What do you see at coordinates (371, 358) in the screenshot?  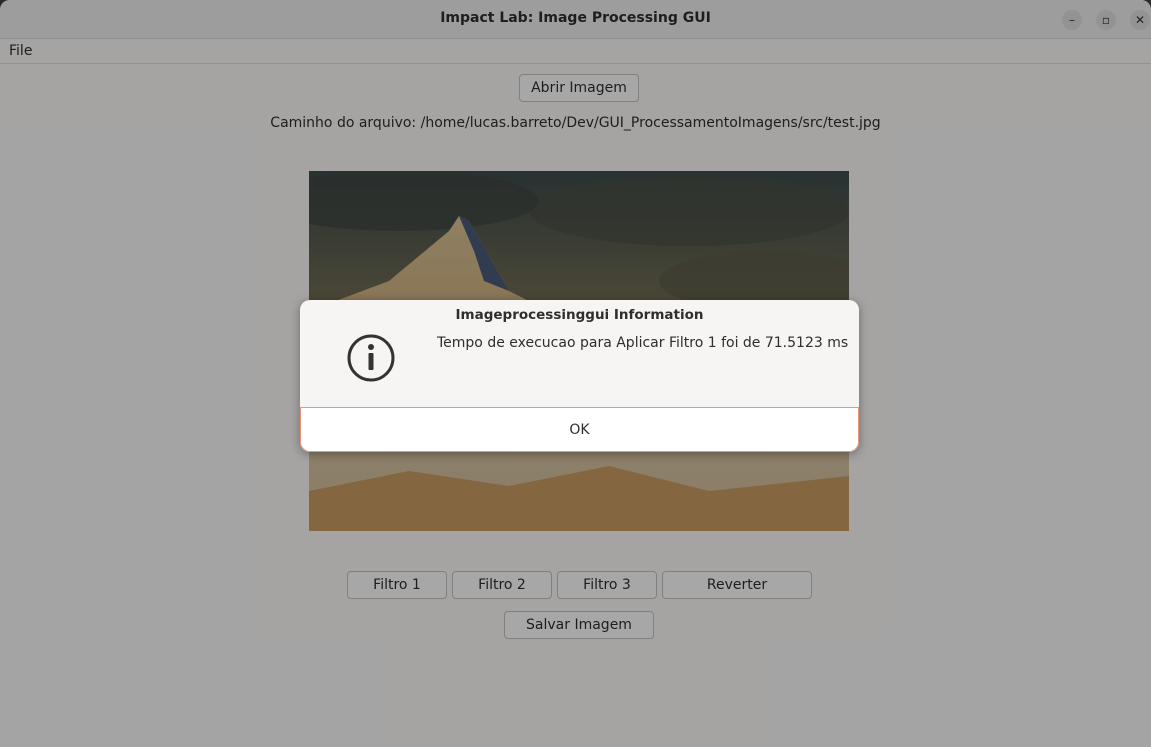 I see `info-icon` at bounding box center [371, 358].